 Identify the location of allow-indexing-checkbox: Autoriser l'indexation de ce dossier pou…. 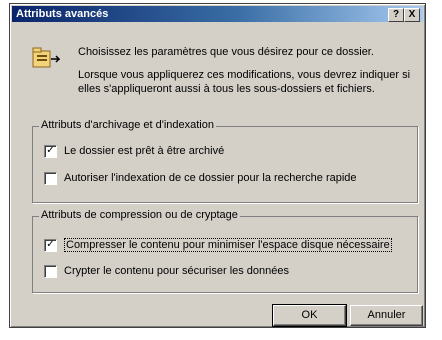
(200, 178).